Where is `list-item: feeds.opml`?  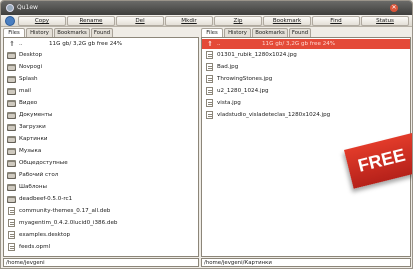 list-item: feeds.opml is located at coordinates (101, 247).